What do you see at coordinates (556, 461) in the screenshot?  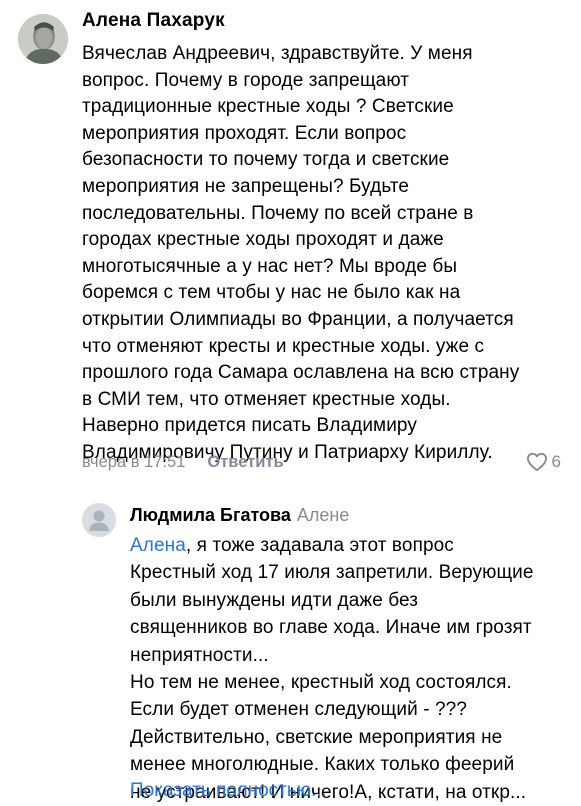 I see `like-count: 6` at bounding box center [556, 461].